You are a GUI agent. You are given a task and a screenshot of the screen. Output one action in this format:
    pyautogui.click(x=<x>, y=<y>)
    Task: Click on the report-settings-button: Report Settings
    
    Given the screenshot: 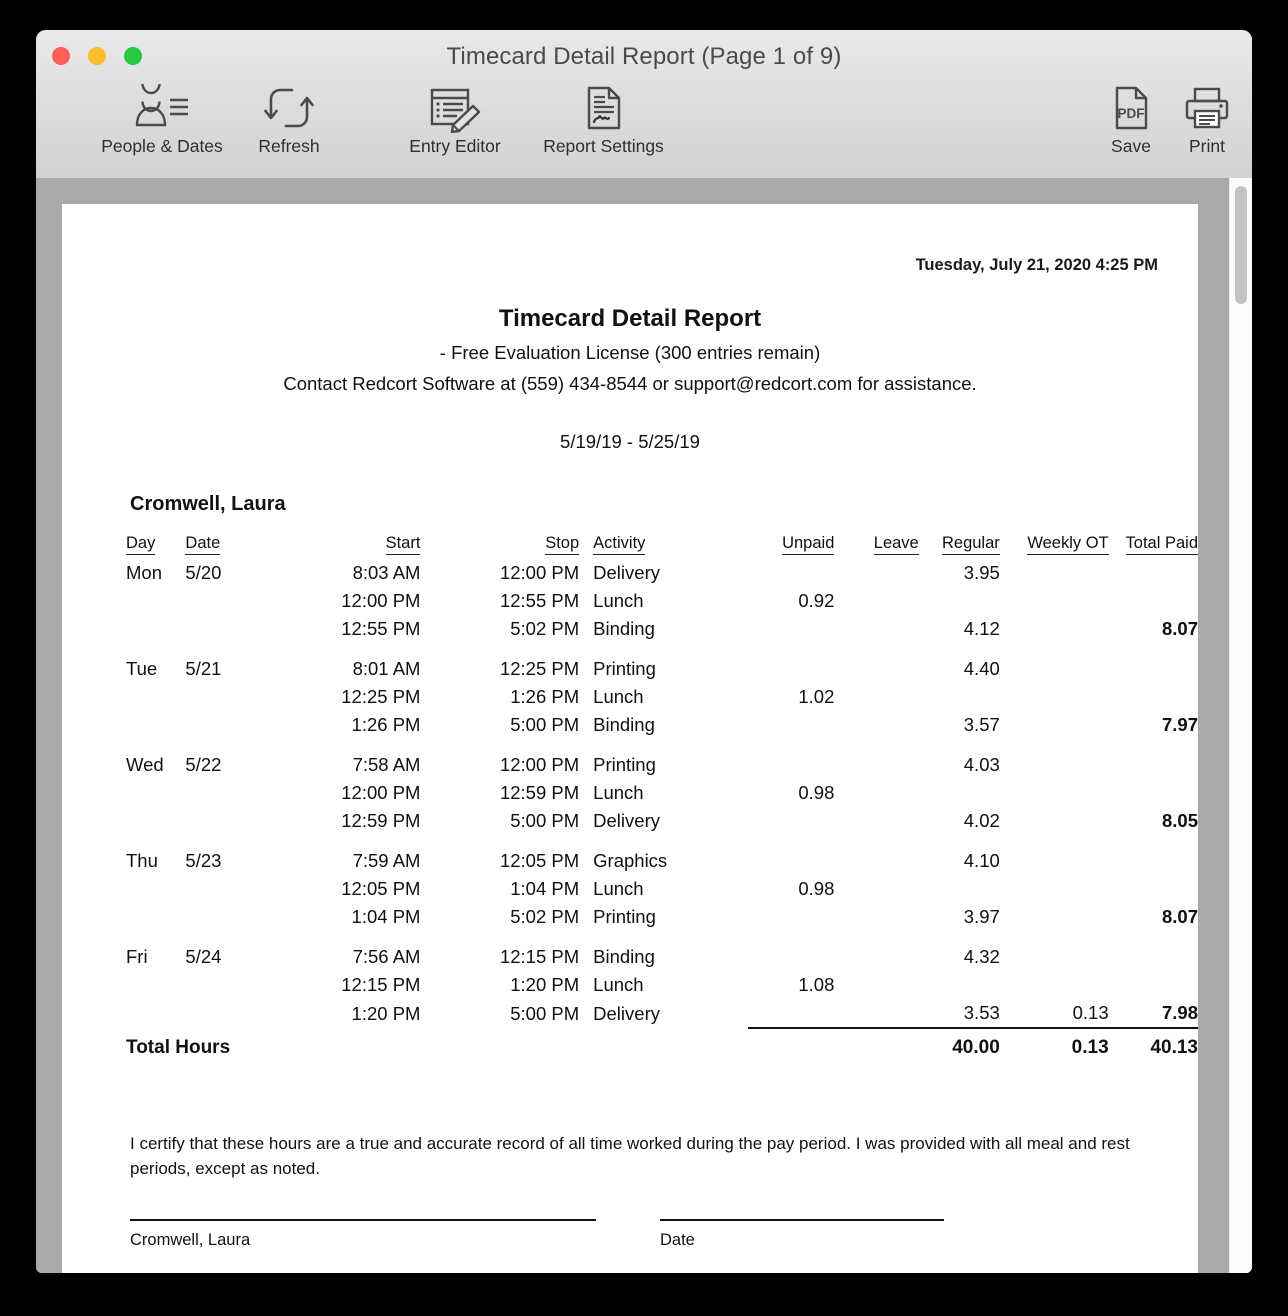 What is the action you would take?
    pyautogui.click(x=603, y=119)
    